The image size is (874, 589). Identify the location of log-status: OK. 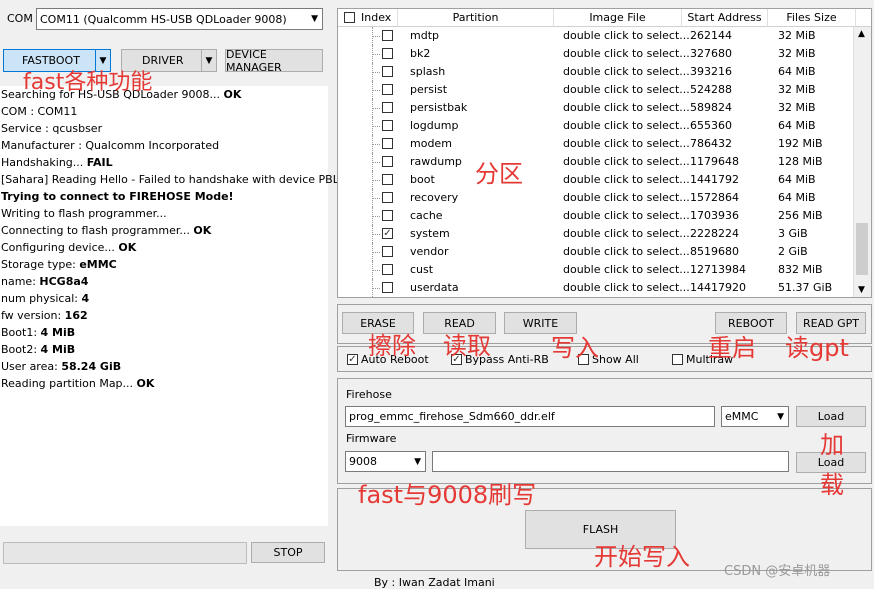
(202, 230).